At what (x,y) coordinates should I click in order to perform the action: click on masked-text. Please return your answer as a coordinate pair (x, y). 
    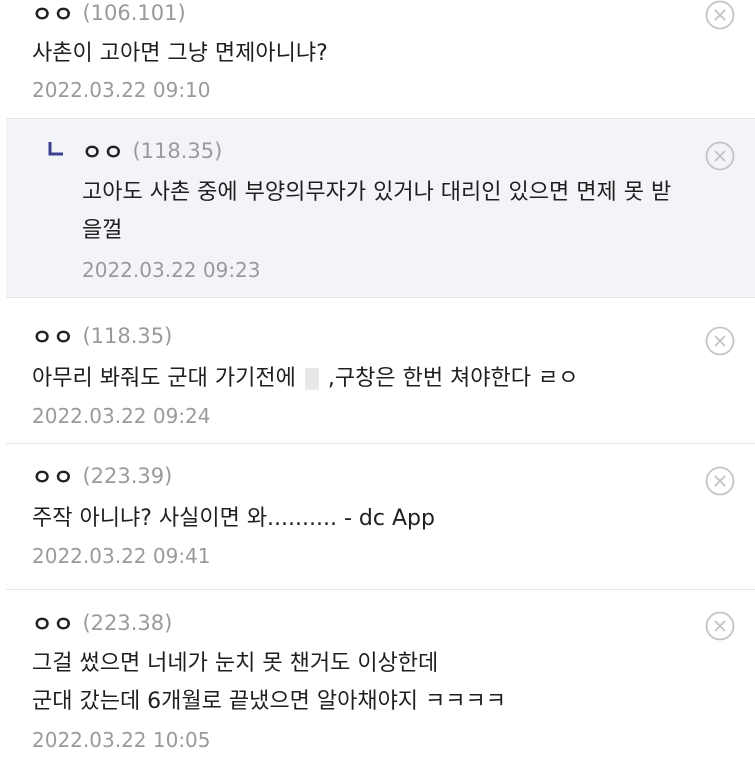
    Looking at the image, I should click on (311, 379).